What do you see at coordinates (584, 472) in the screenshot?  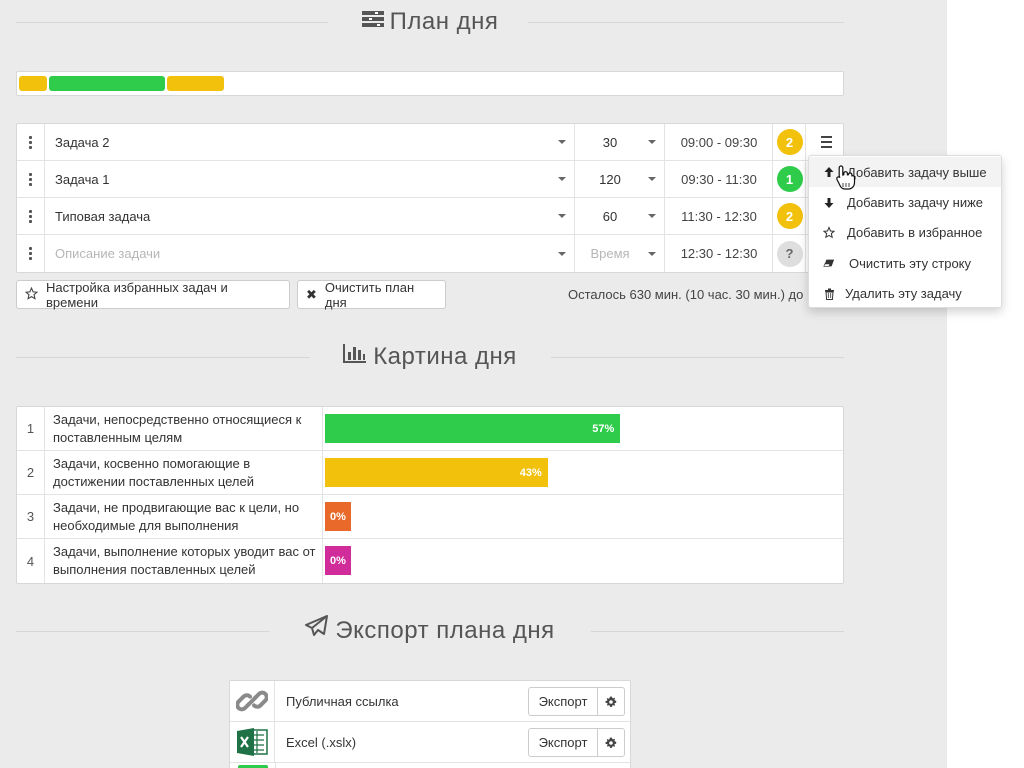 I see `bar-area: 43%` at bounding box center [584, 472].